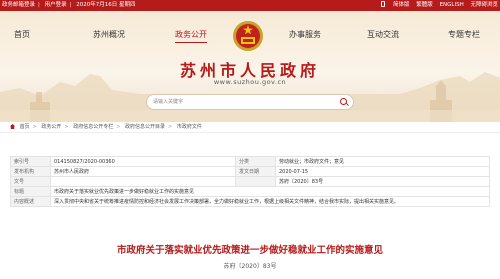 Image resolution: width=500 pixels, height=279 pixels. I want to click on category-value: 劳动就业；市政府文件；意见, so click(382, 161).